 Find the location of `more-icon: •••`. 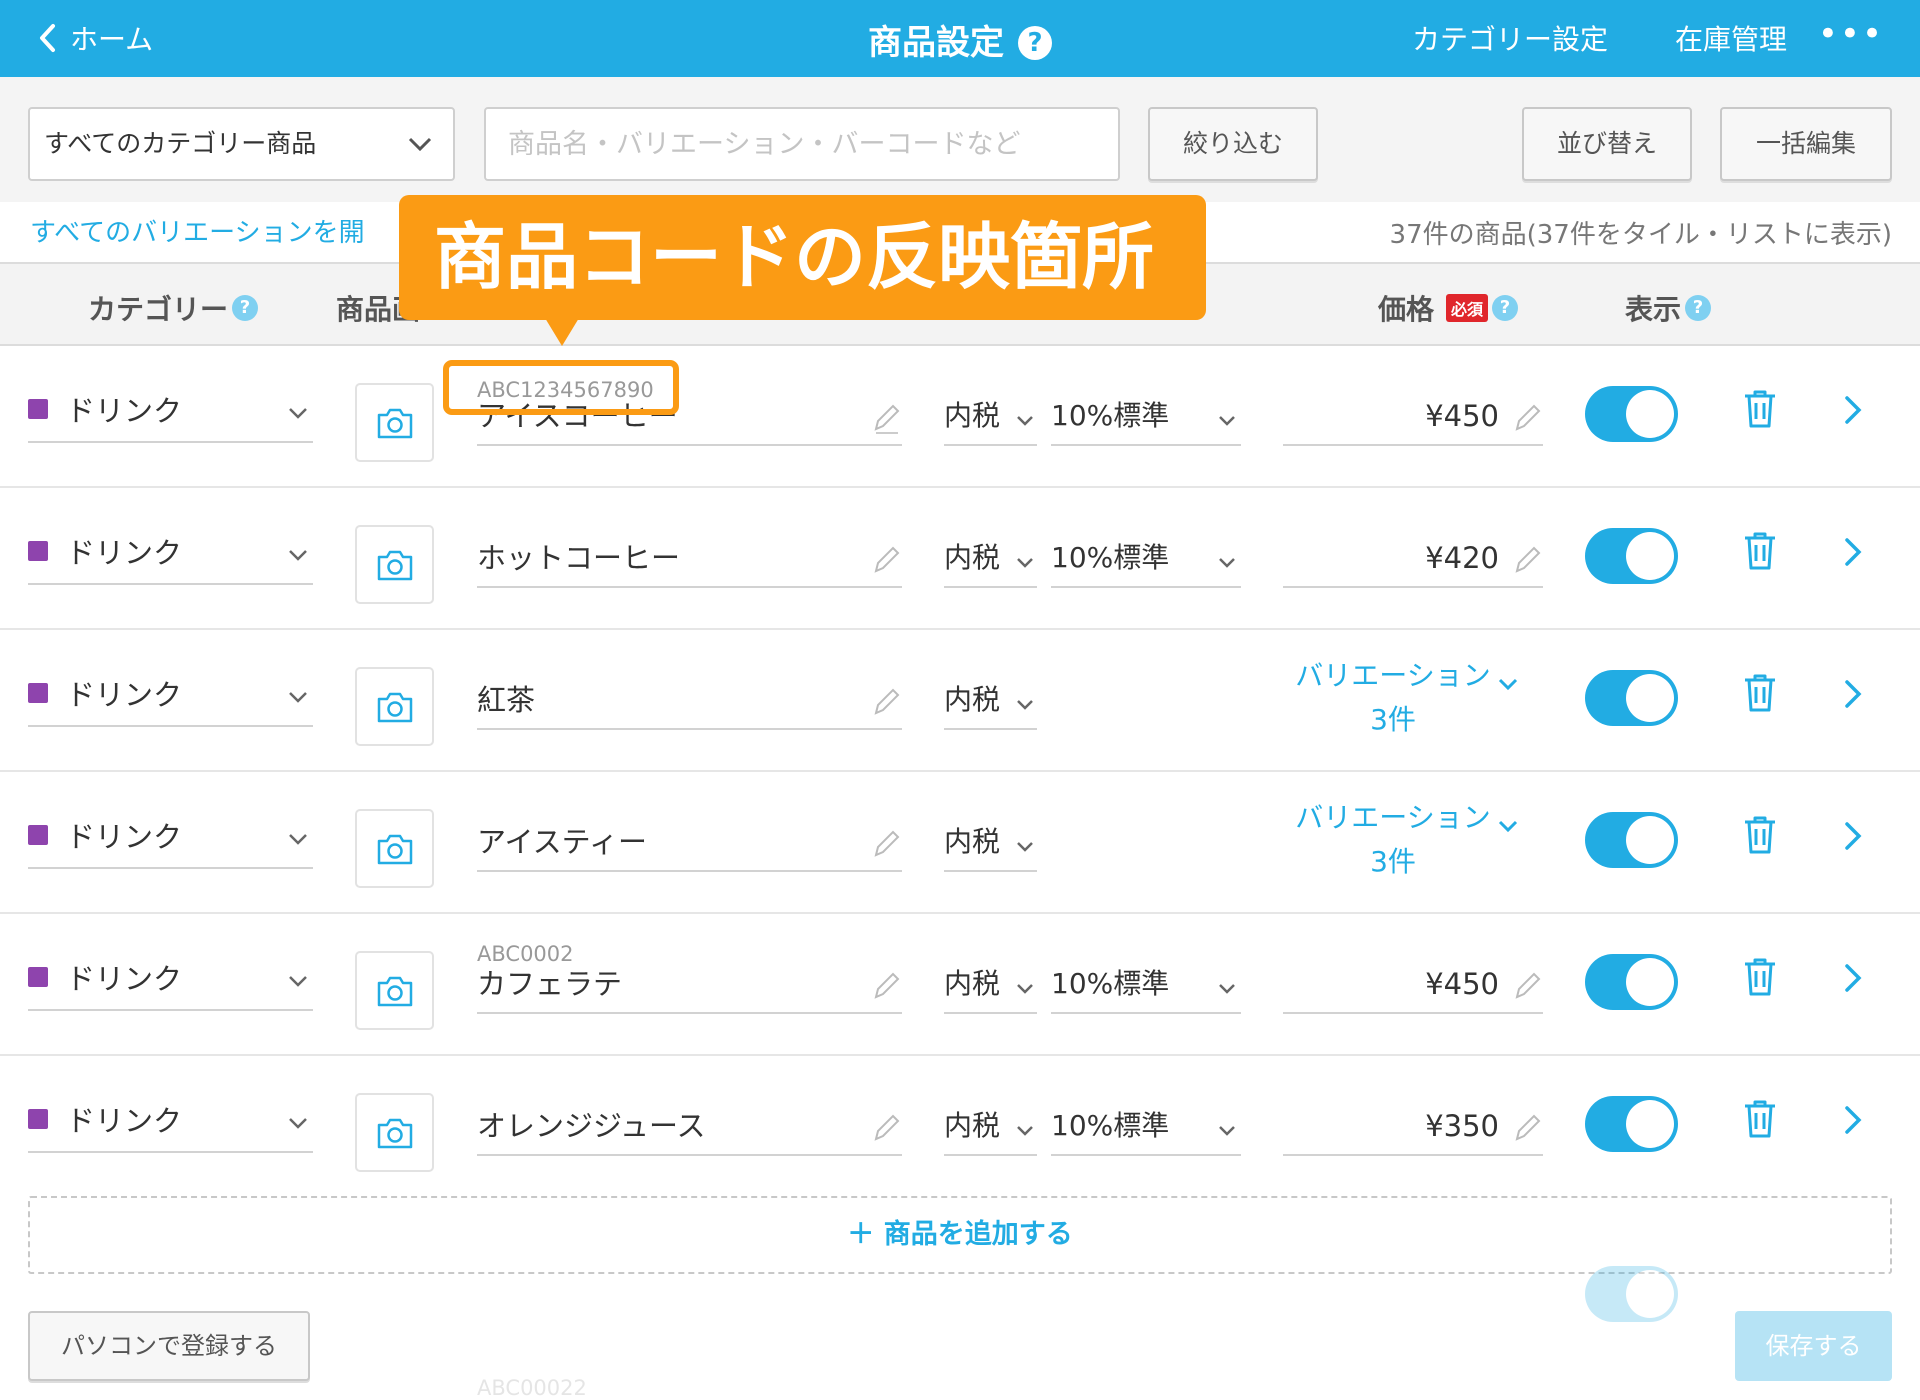

more-icon: ••• is located at coordinates (1851, 34).